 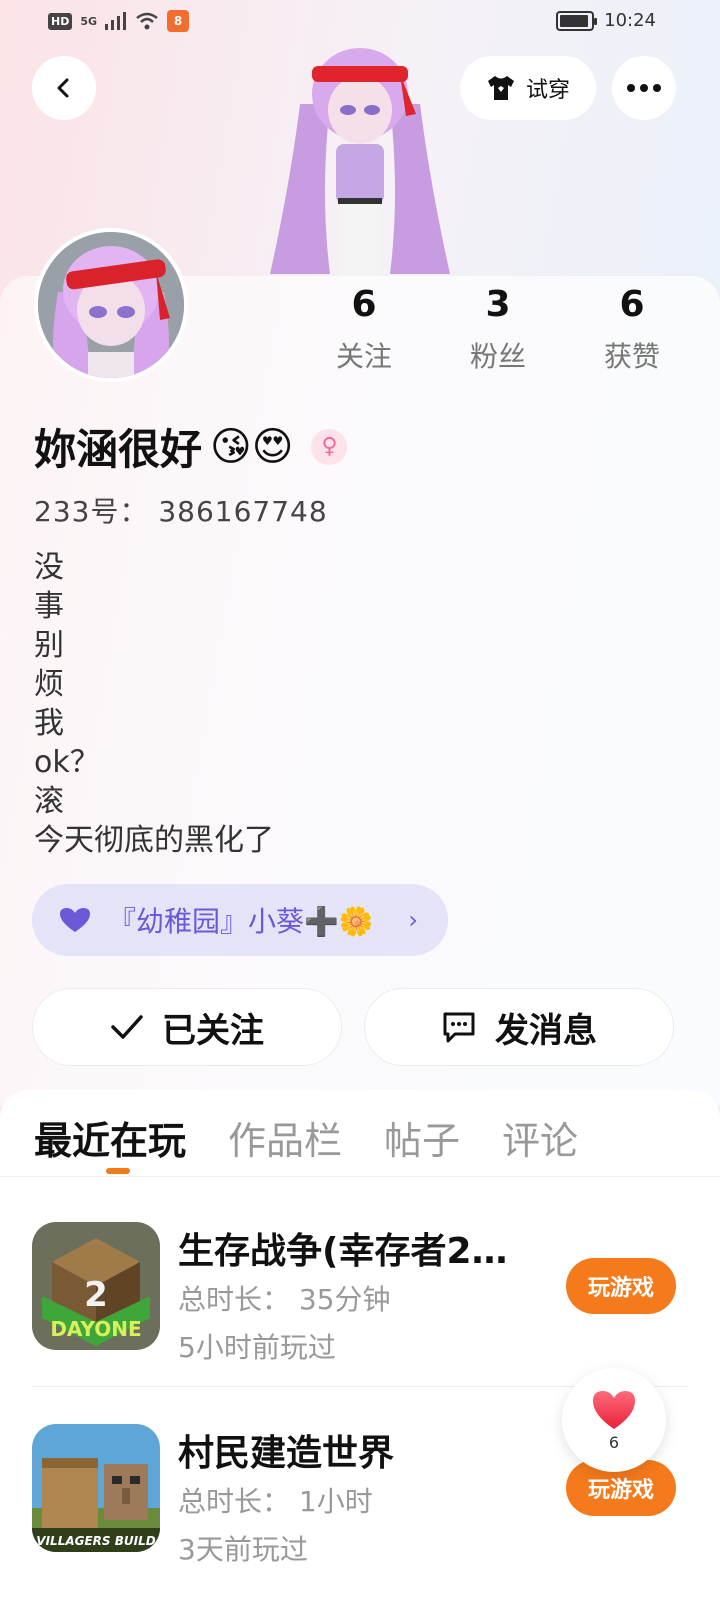 What do you see at coordinates (118, 1171) in the screenshot?
I see `active-tab-indicator` at bounding box center [118, 1171].